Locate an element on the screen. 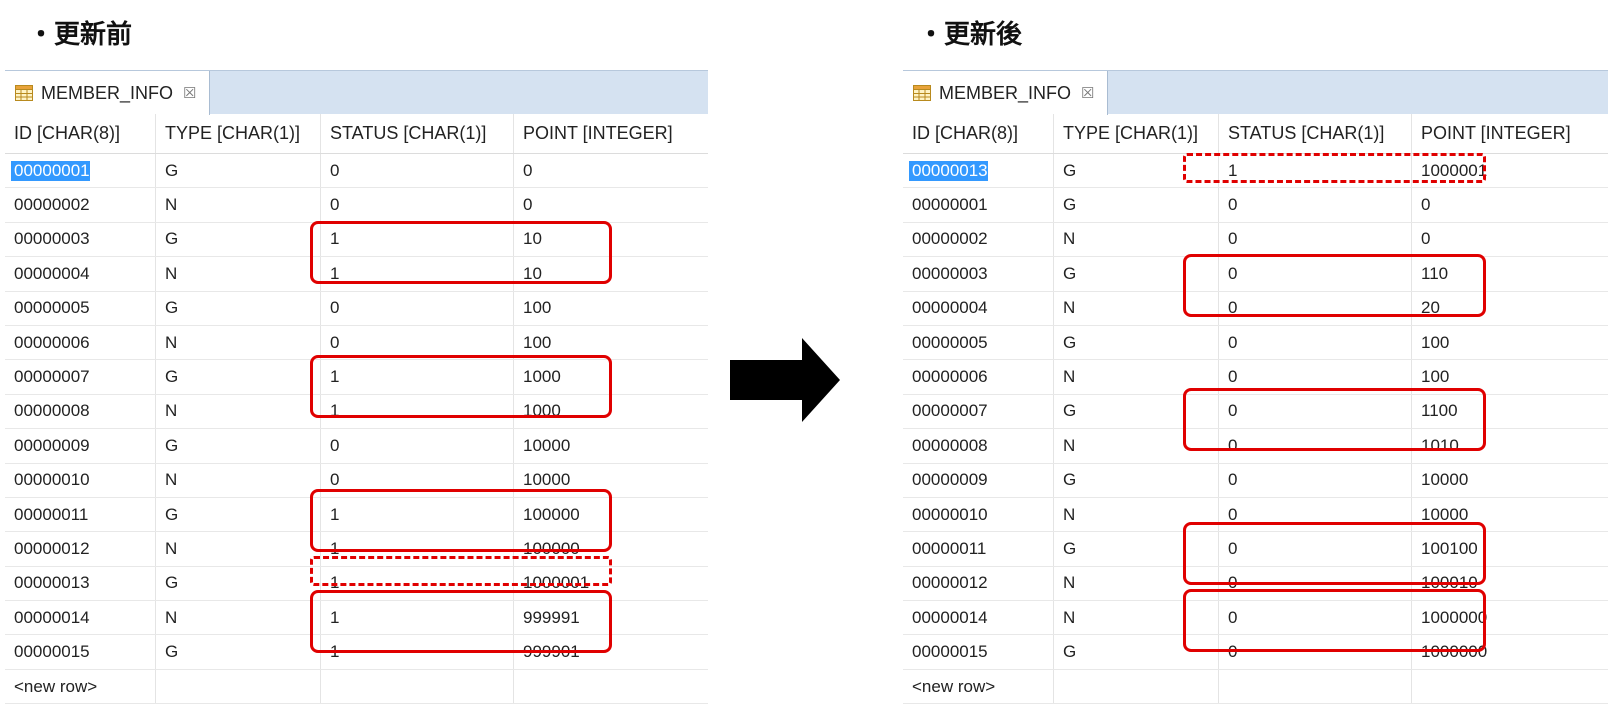 The width and height of the screenshot is (1608, 711). table-row: 00000014 N 1 999991 is located at coordinates (356, 618).